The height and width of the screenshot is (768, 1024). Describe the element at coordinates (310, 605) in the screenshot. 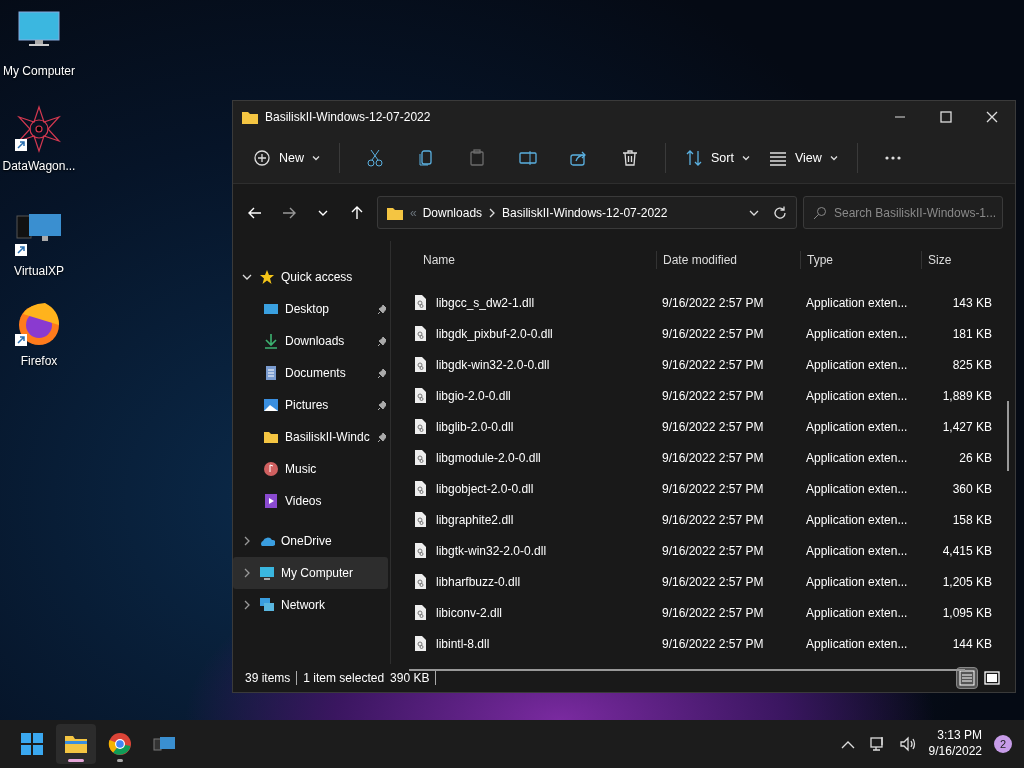

I see `nav-item: Network` at that location.